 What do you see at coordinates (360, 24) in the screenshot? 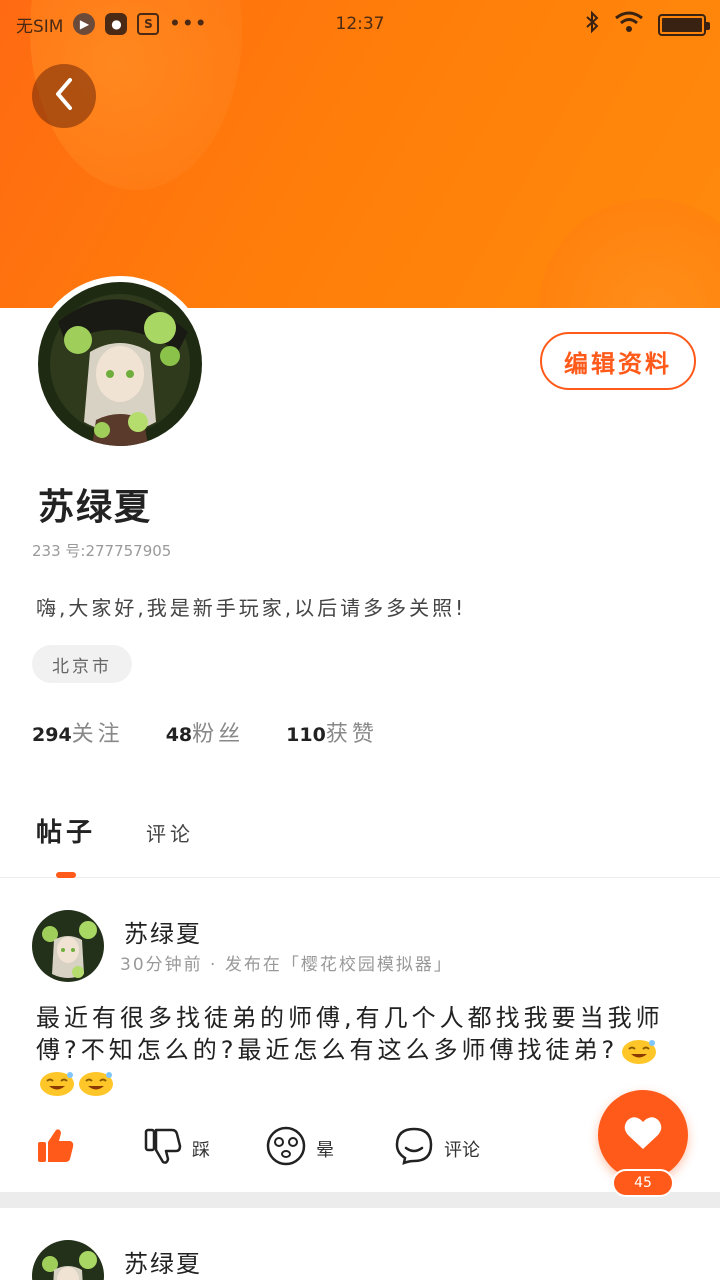
I see `status-bar: 无SIM ▶ ● S ••• 12:37` at bounding box center [360, 24].